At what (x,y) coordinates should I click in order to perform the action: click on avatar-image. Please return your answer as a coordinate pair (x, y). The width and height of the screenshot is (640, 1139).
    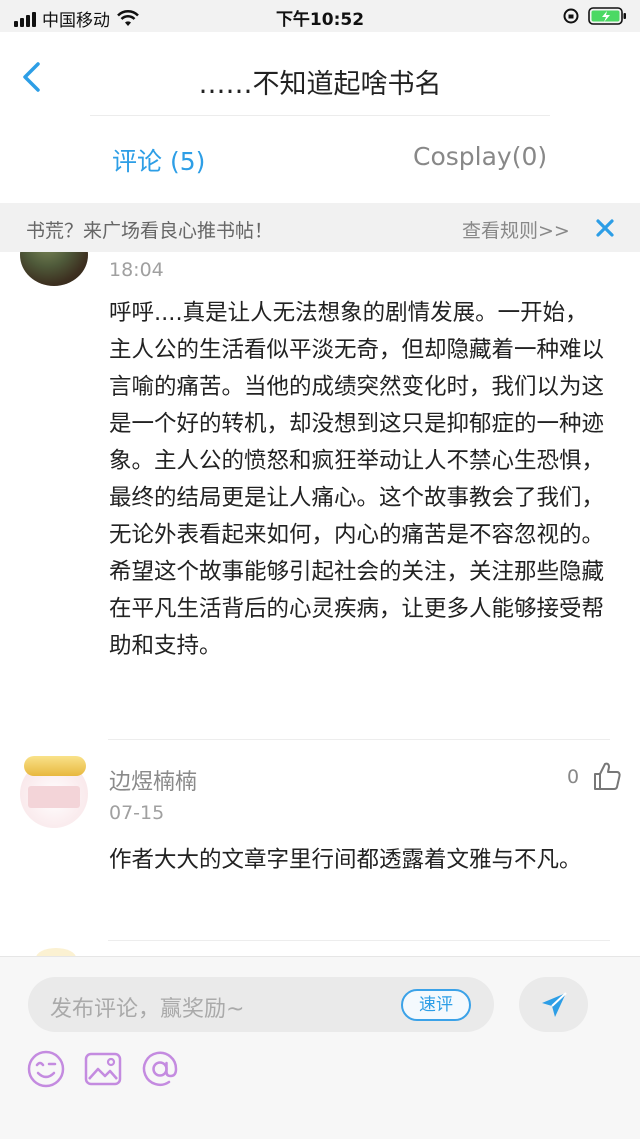
    Looking at the image, I should click on (54, 797).